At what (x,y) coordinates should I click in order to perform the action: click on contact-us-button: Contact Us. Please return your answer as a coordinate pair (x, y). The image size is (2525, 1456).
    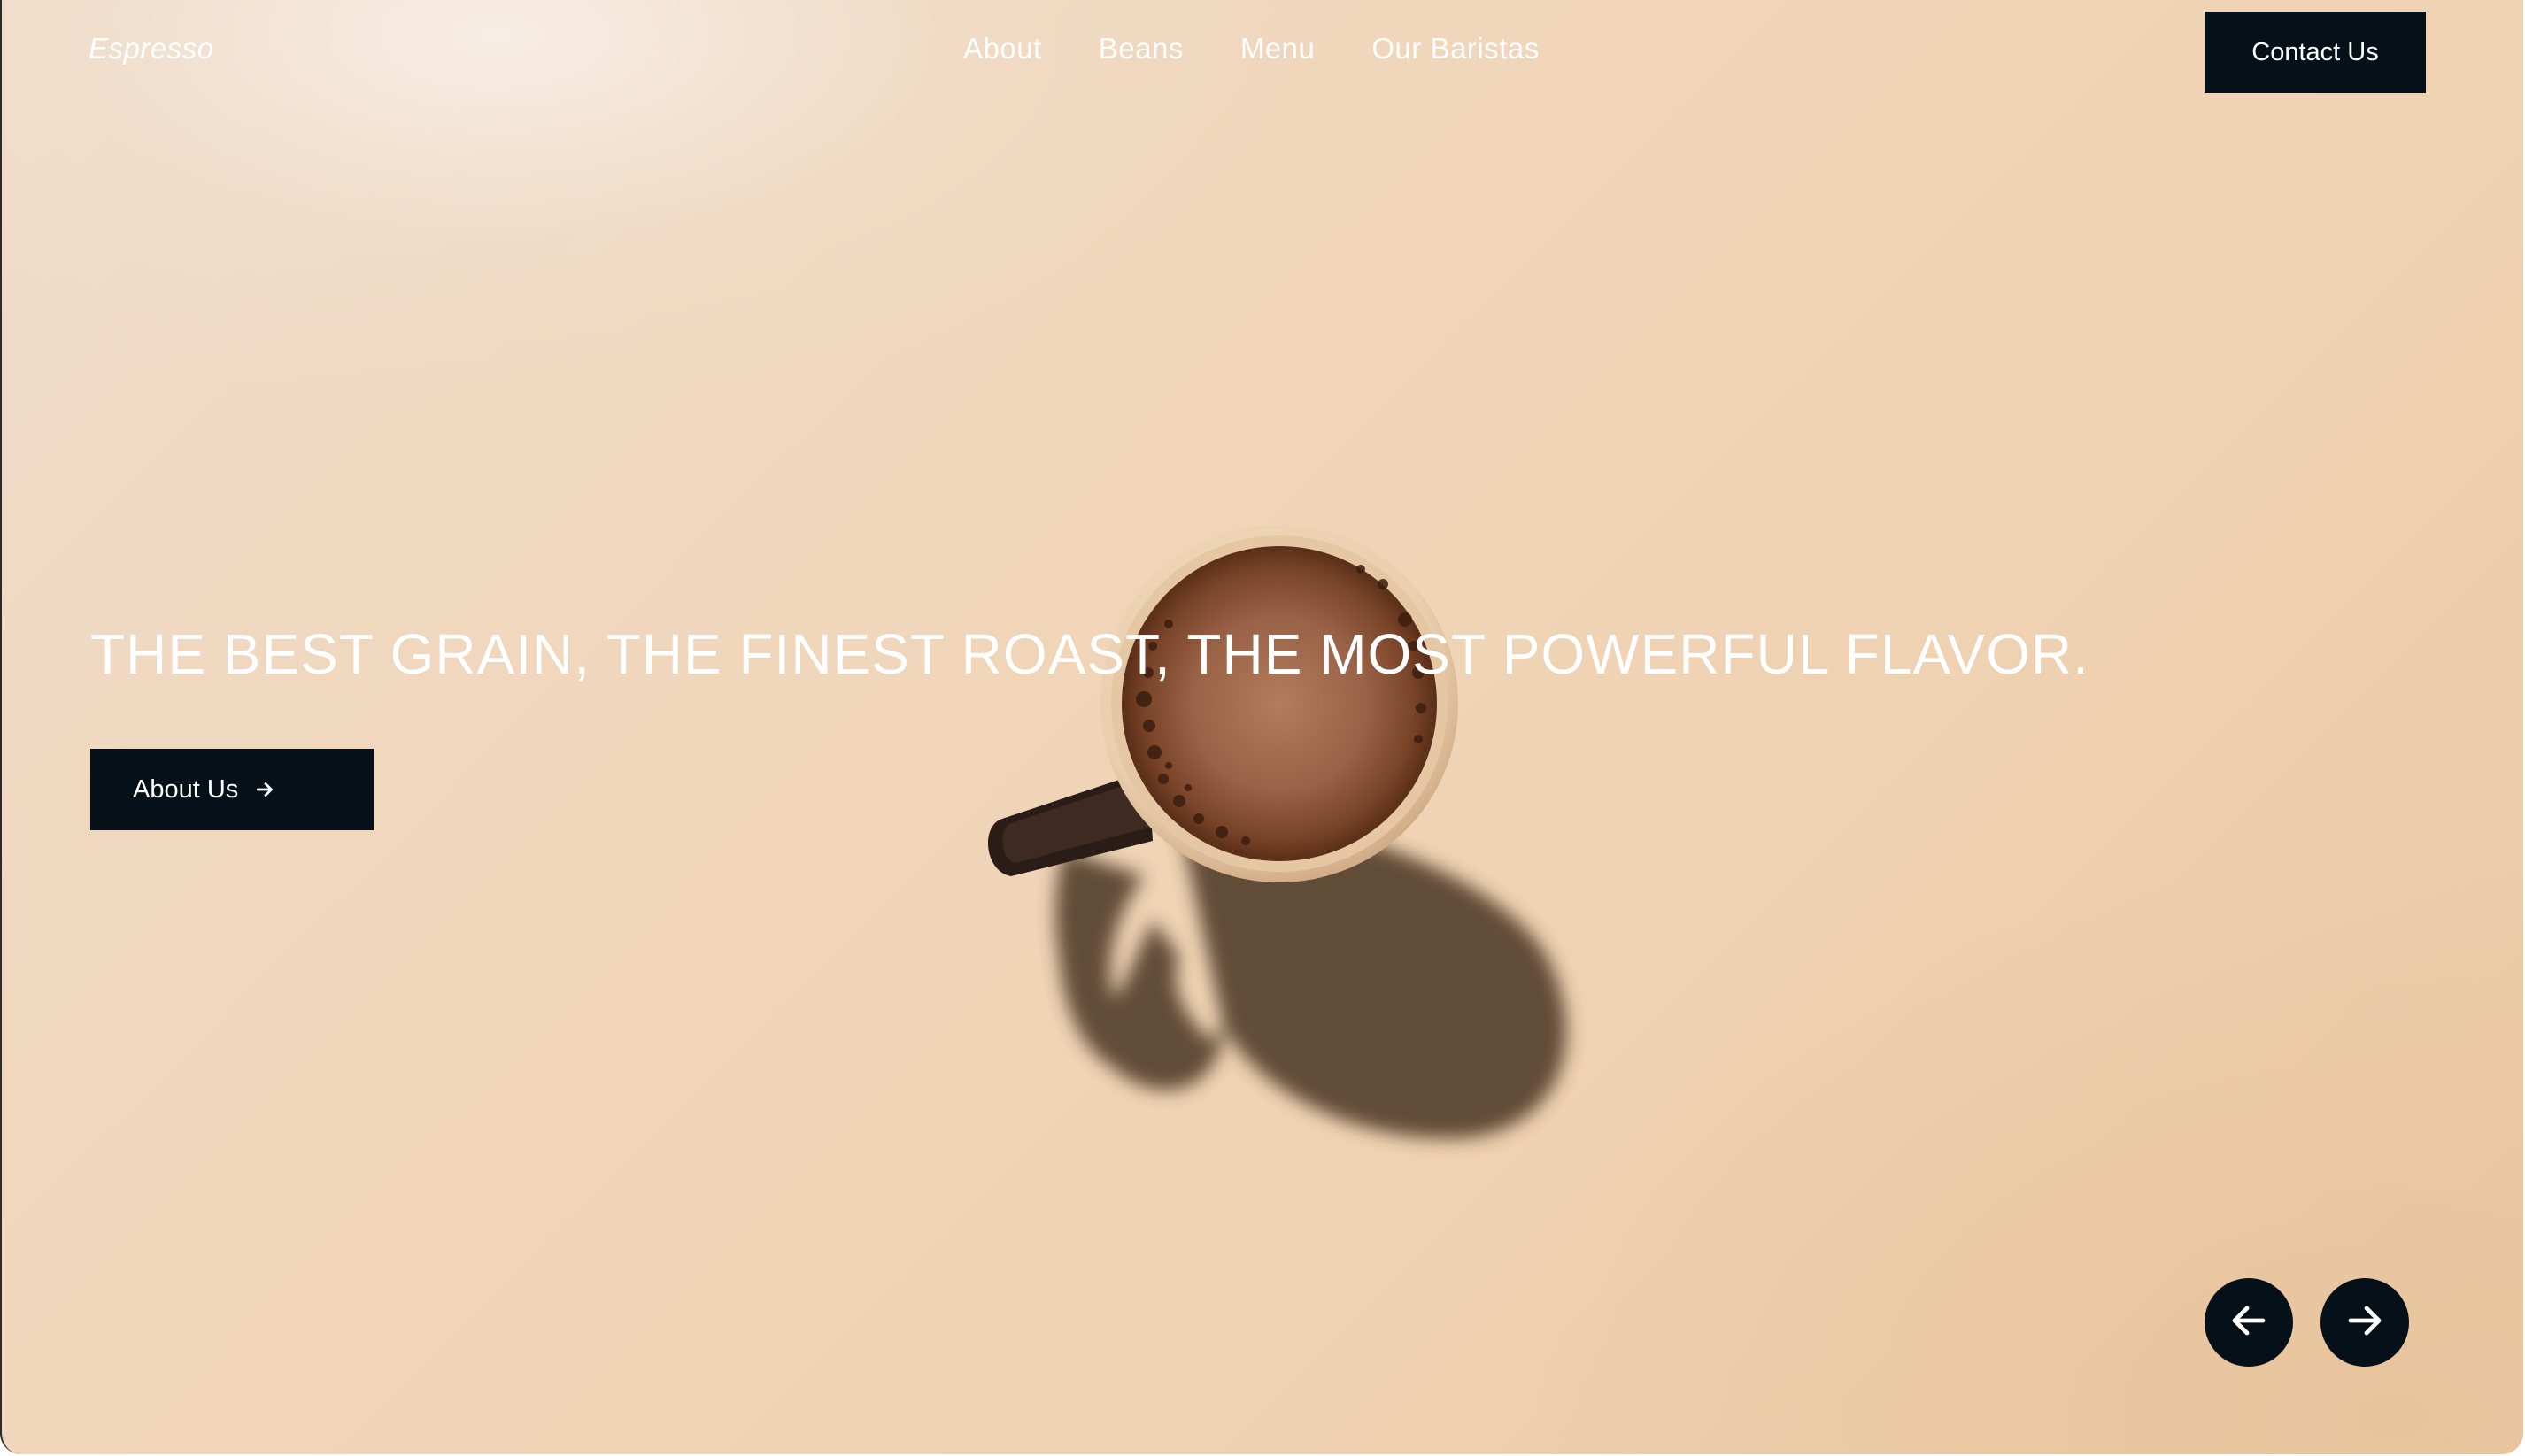
    Looking at the image, I should click on (2315, 52).